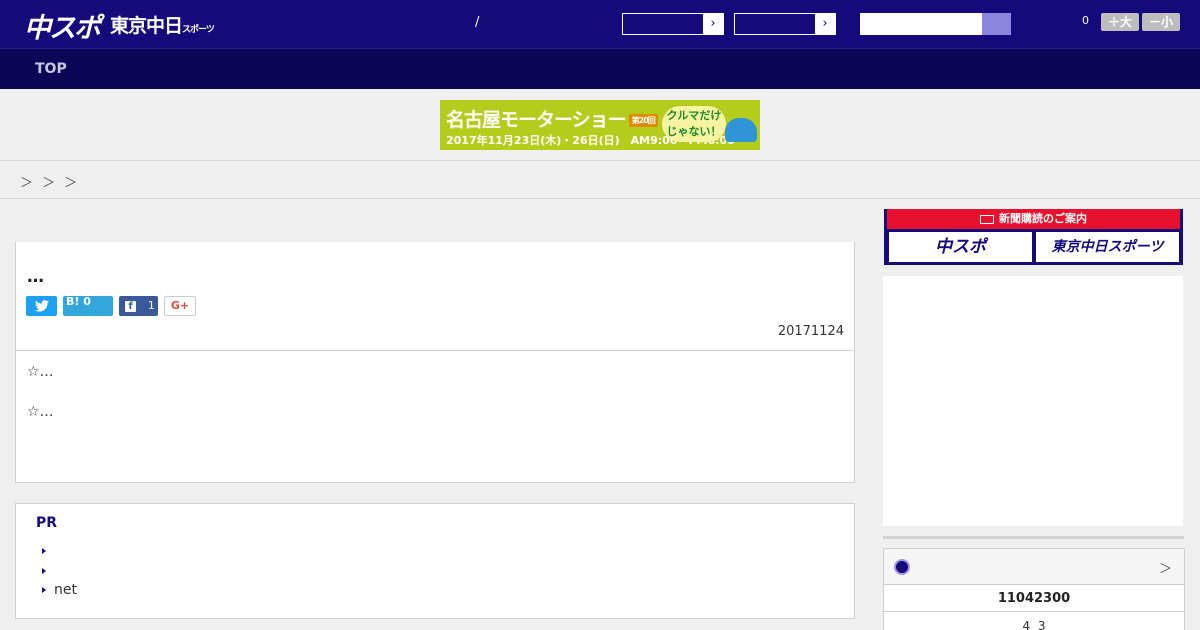 This screenshot has width=1200, height=630. I want to click on subscription-header: 新聞購読のご案内, so click(1033, 219).